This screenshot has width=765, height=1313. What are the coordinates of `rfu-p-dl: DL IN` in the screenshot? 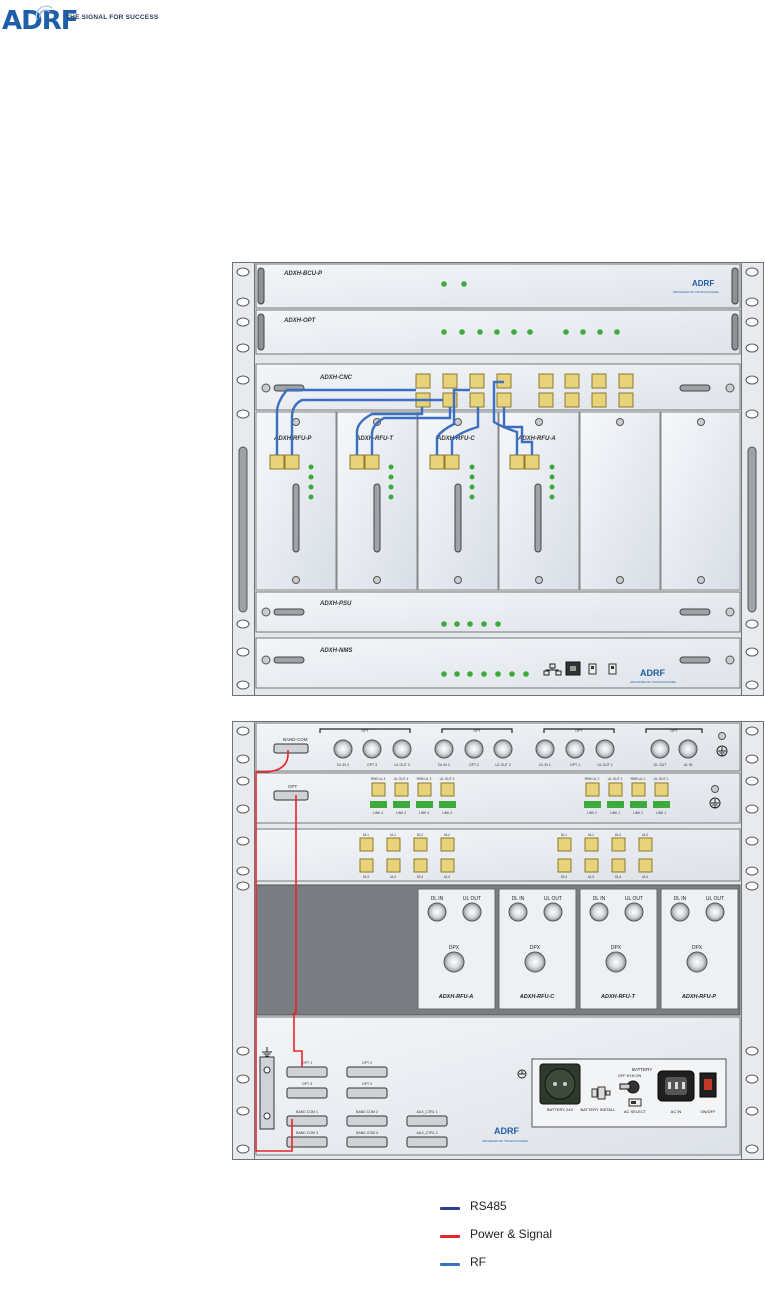 It's located at (680, 899).